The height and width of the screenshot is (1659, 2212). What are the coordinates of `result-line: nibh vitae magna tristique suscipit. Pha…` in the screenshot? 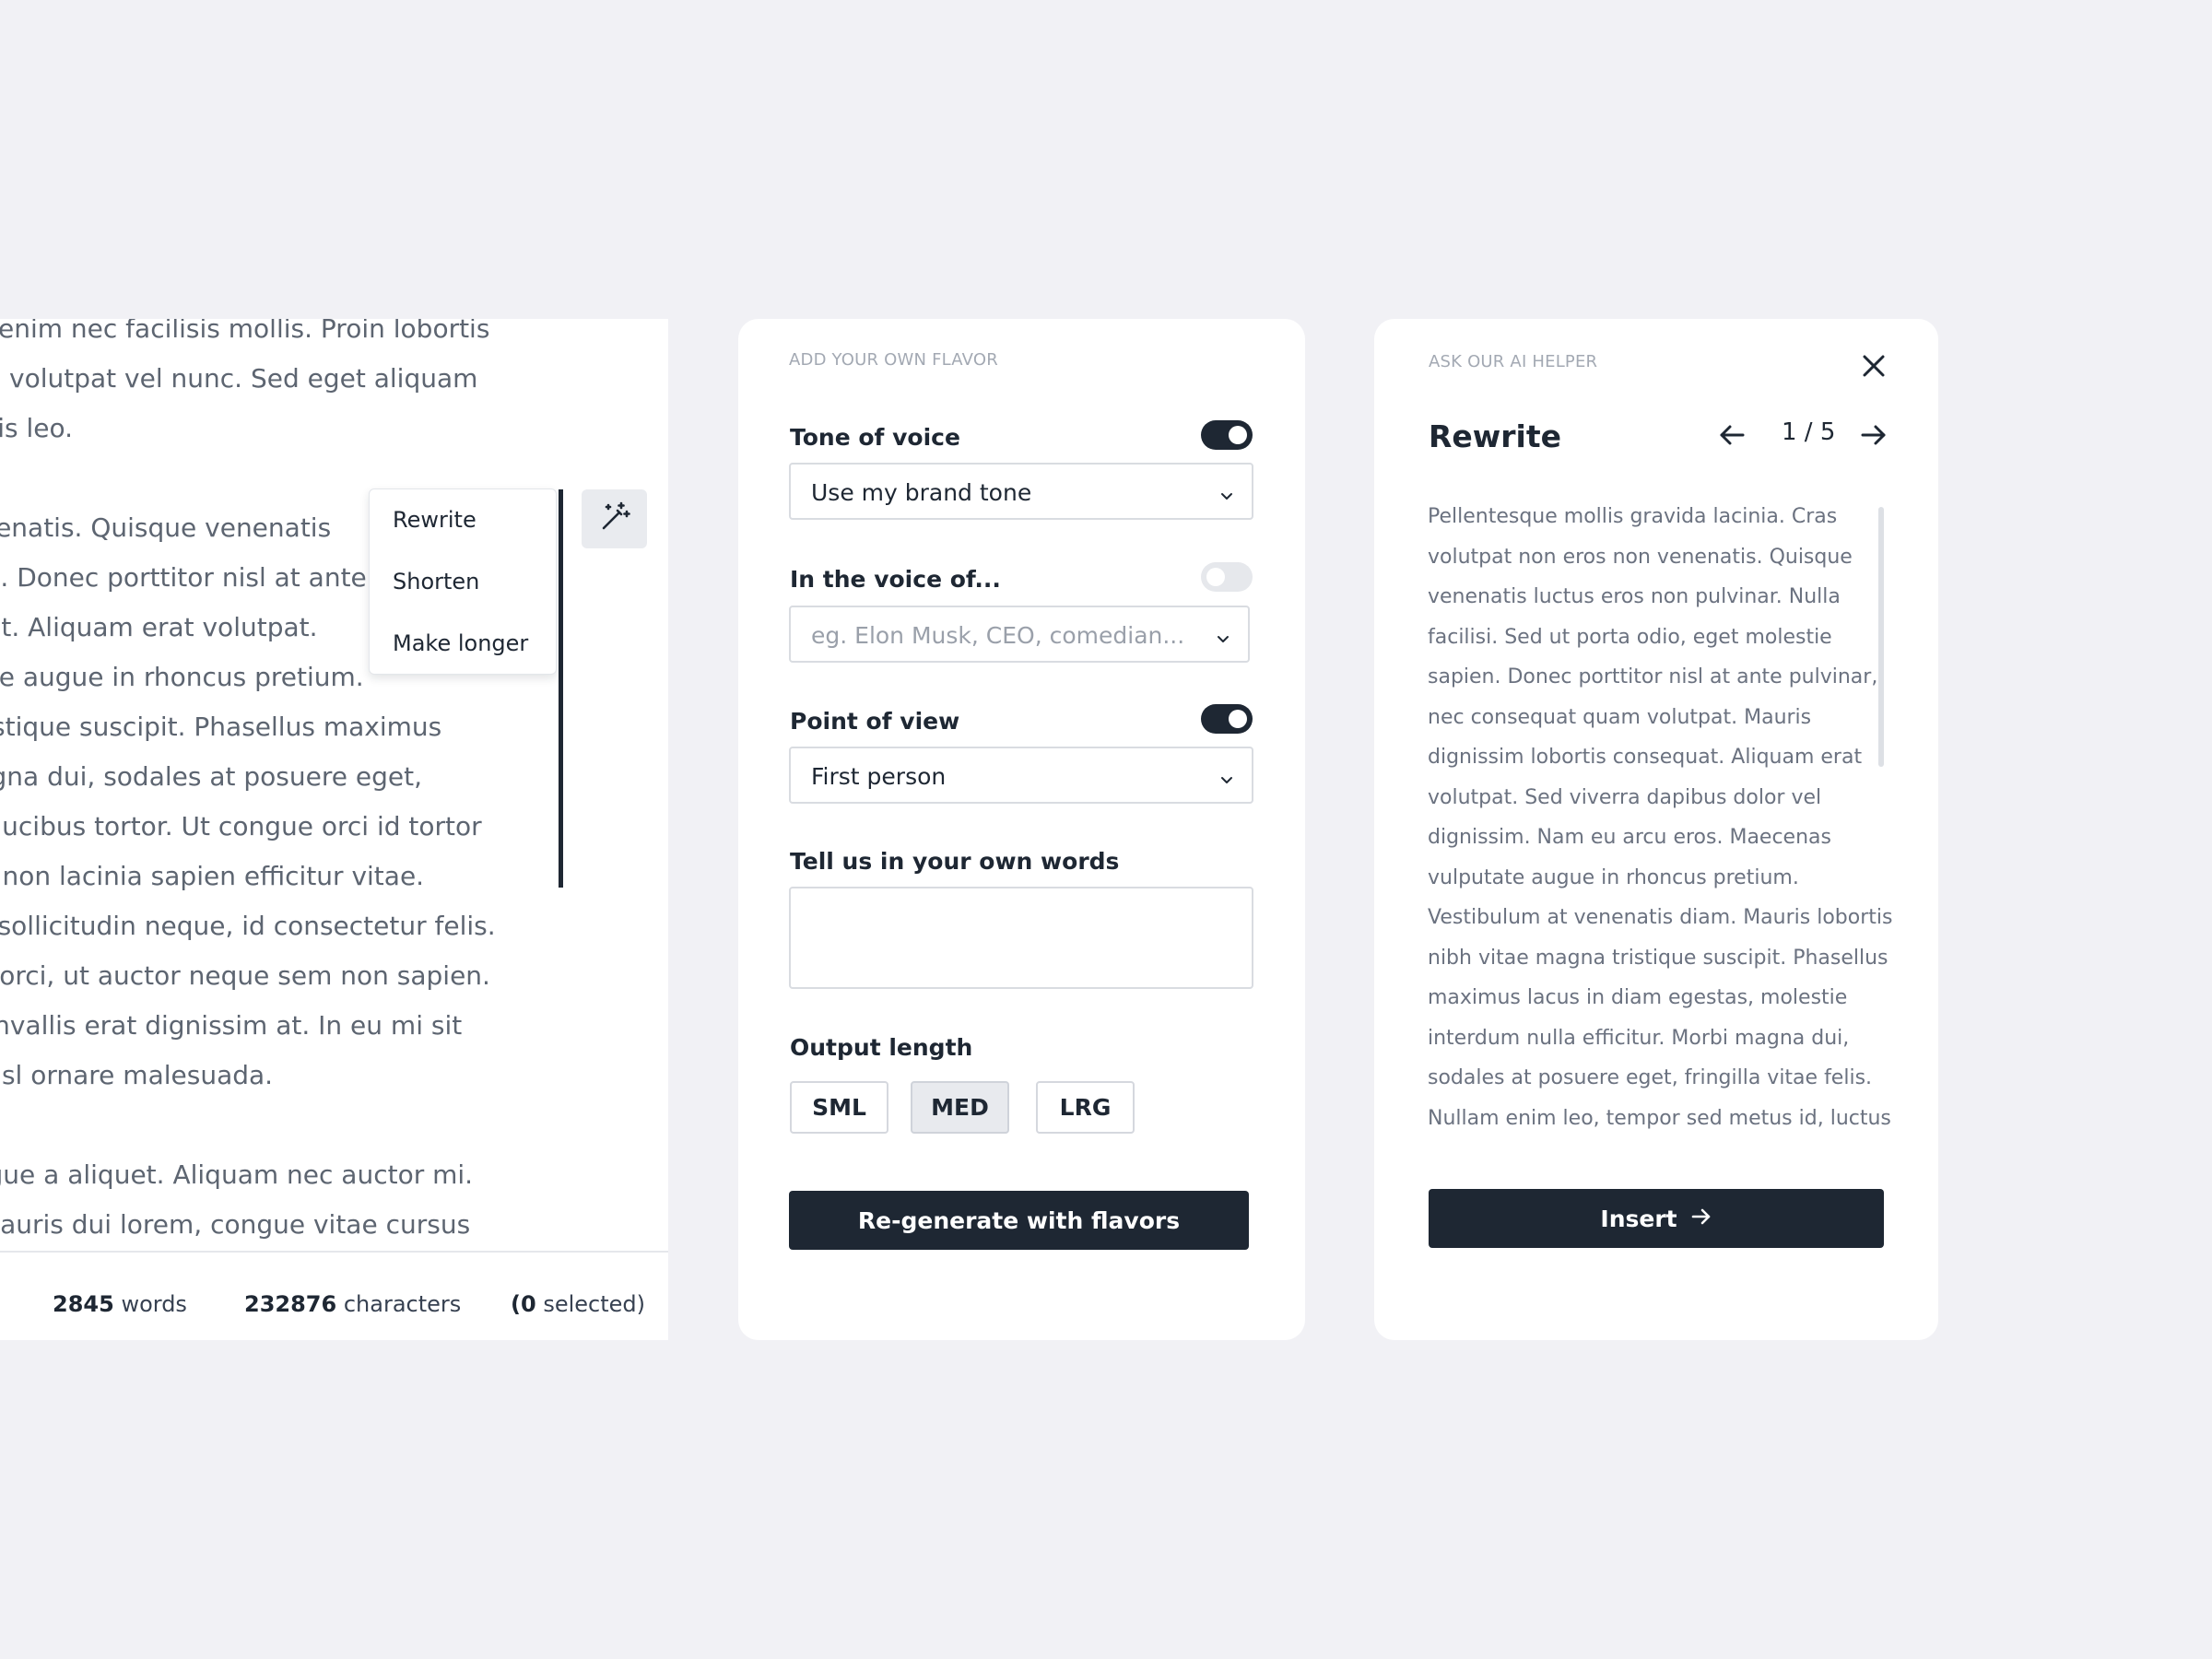 It's located at (1658, 958).